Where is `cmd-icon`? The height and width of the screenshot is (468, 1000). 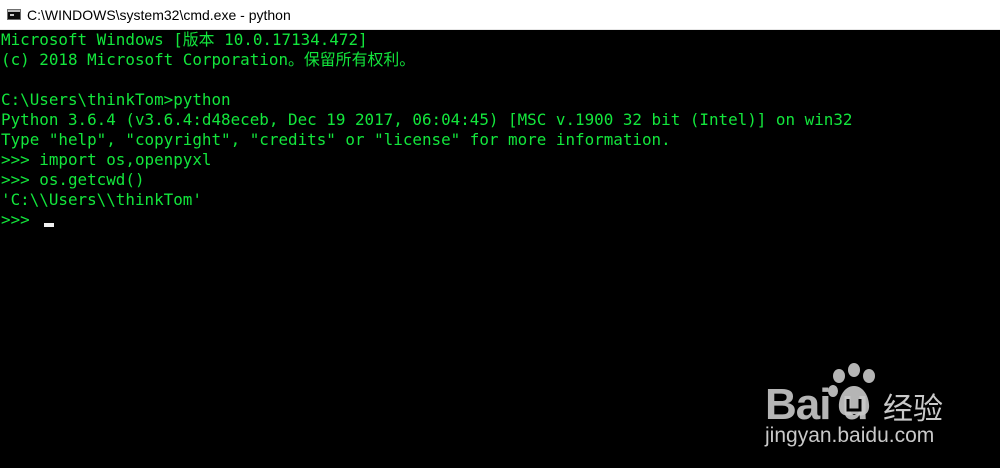 cmd-icon is located at coordinates (14, 14).